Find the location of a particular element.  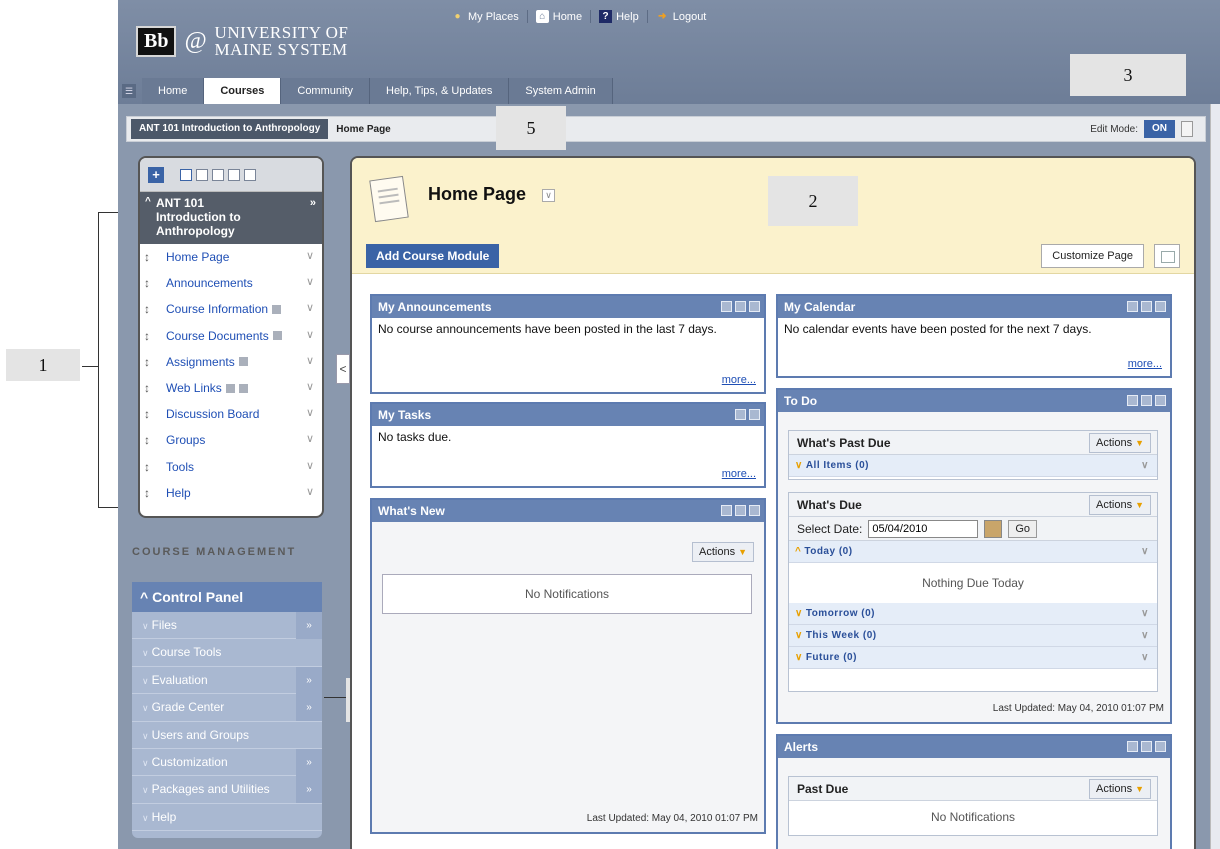

map-view-icon is located at coordinates (250, 174).